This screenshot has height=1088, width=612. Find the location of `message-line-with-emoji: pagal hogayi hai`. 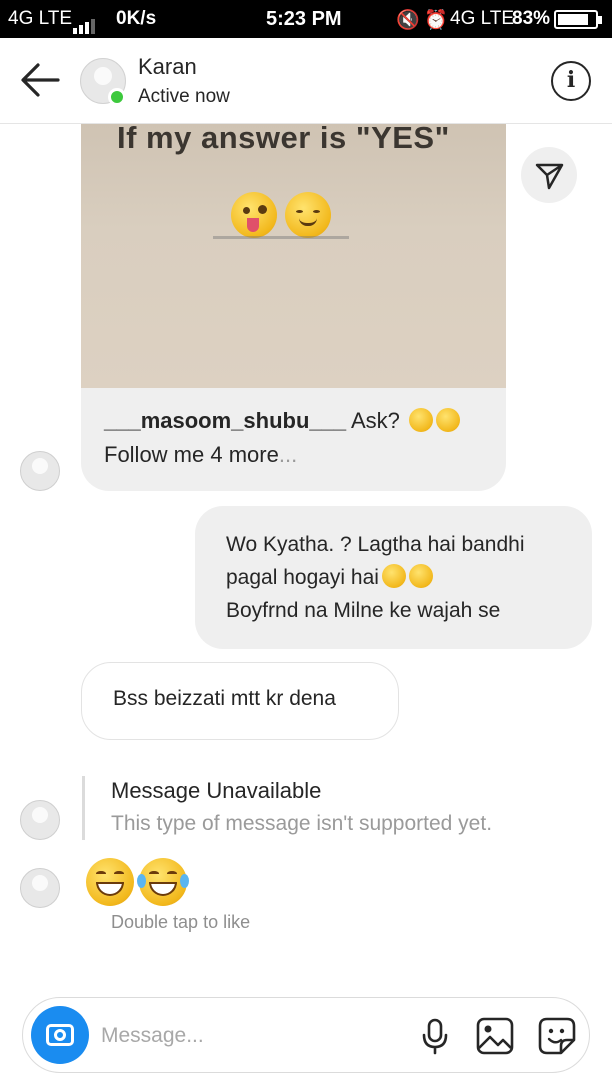

message-line-with-emoji: pagal hogayi hai is located at coordinates (409, 577).